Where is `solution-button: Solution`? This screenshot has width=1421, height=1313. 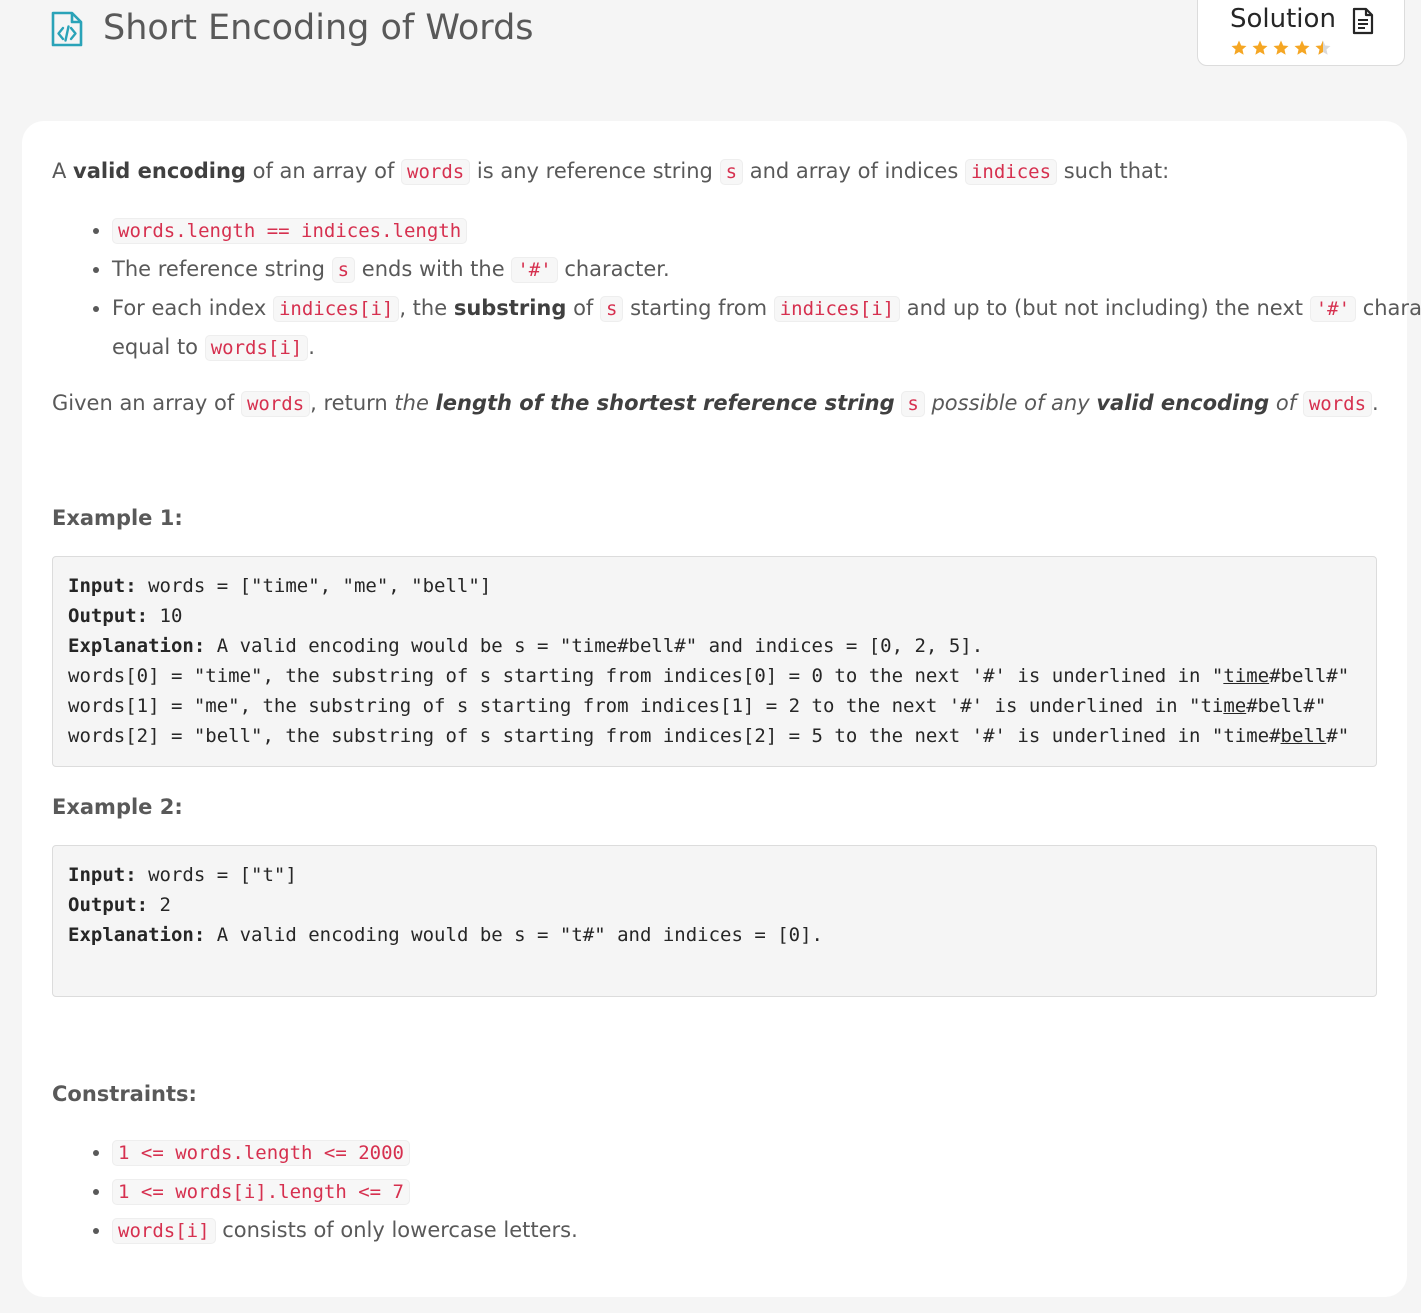 solution-button: Solution is located at coordinates (1301, 33).